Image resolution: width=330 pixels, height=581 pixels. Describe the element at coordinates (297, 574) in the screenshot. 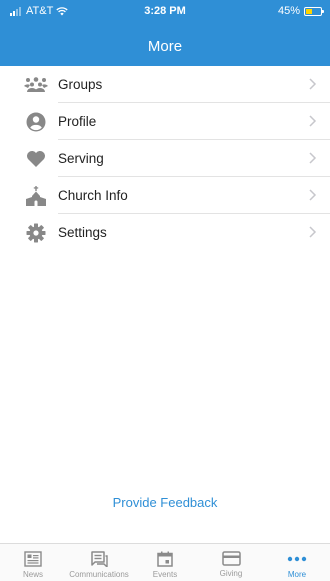

I see `tab-label: More` at that location.